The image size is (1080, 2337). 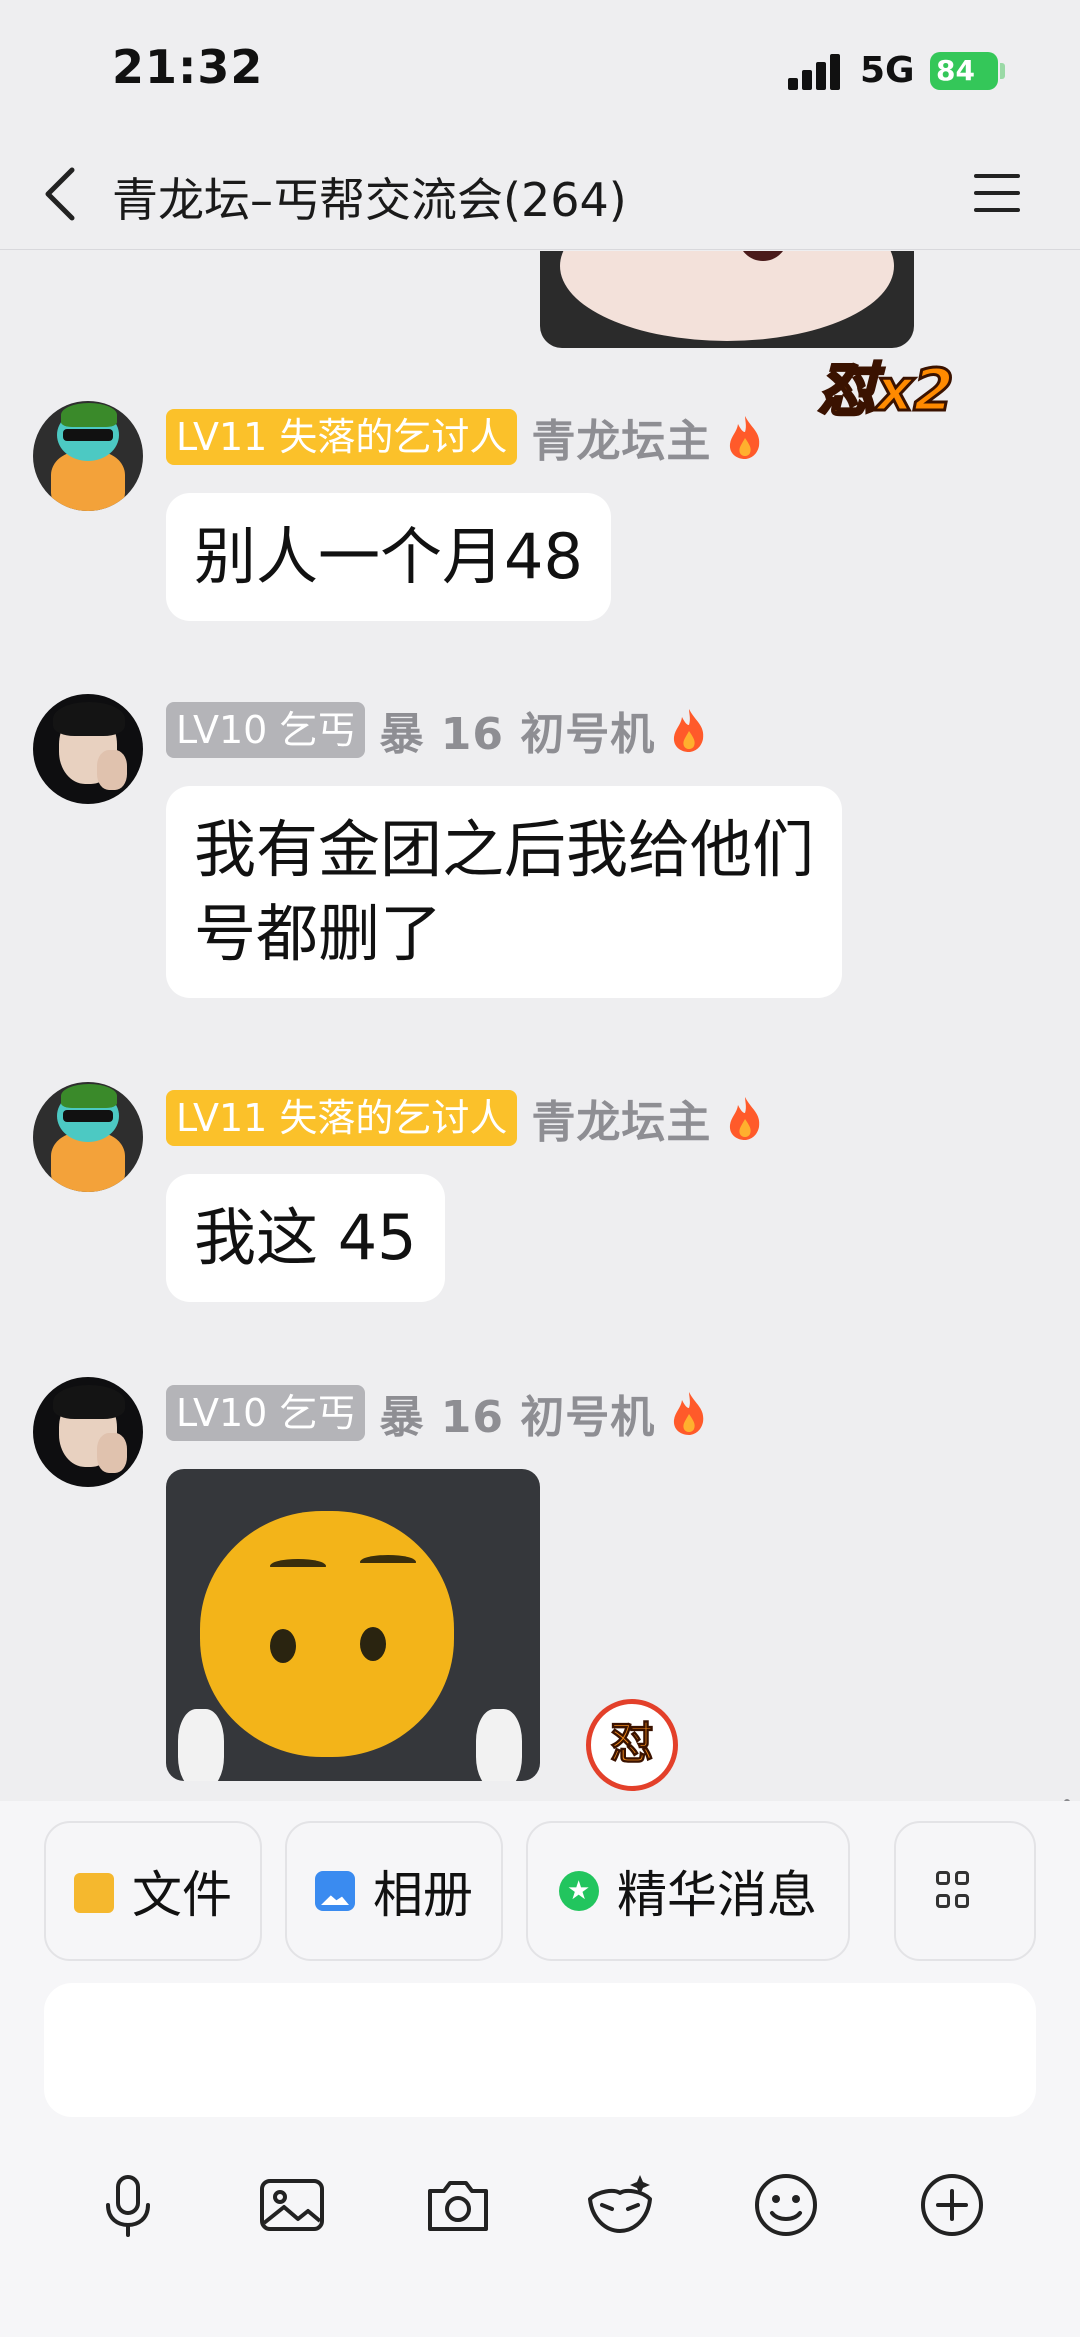 What do you see at coordinates (997, 176) in the screenshot?
I see `menu-icon` at bounding box center [997, 176].